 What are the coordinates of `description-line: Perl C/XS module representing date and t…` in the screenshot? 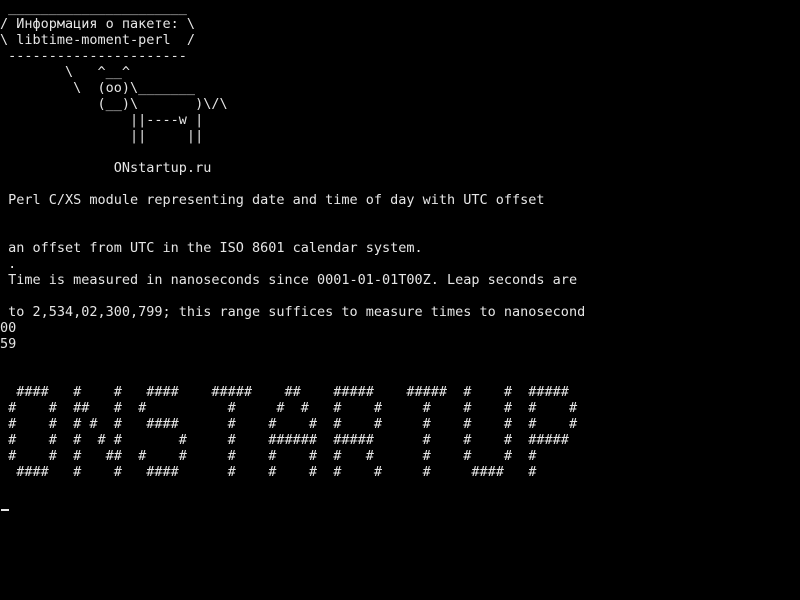 It's located at (272, 200).